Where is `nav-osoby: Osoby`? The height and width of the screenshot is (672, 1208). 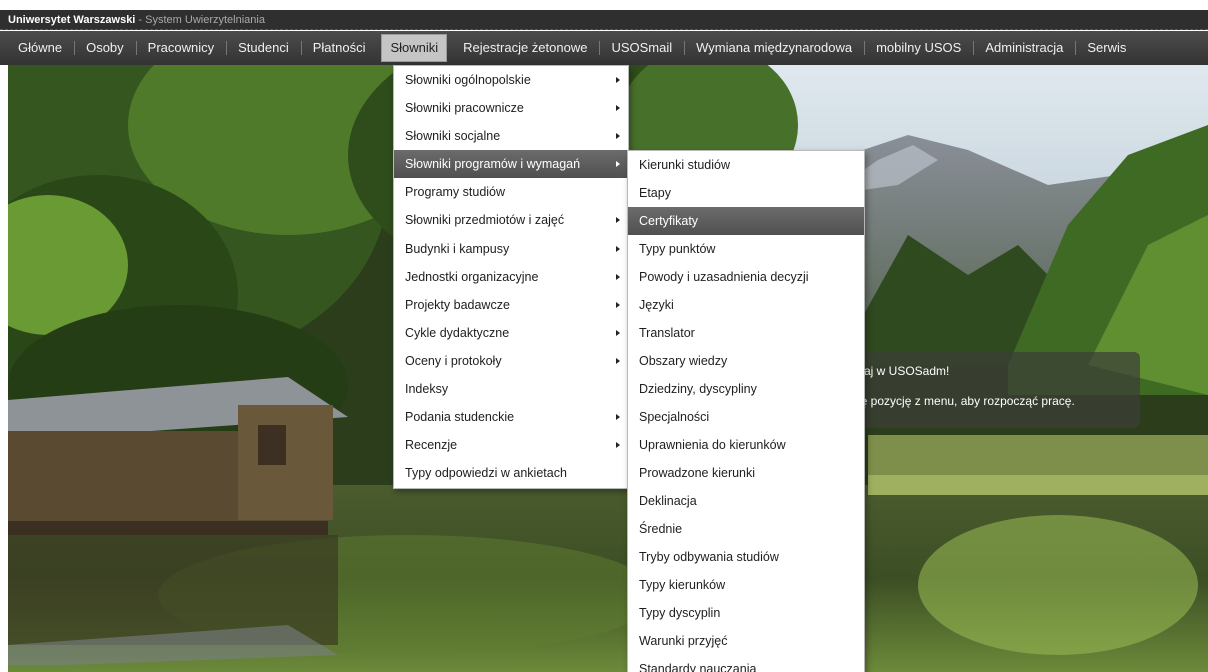
nav-osoby: Osoby is located at coordinates (105, 48).